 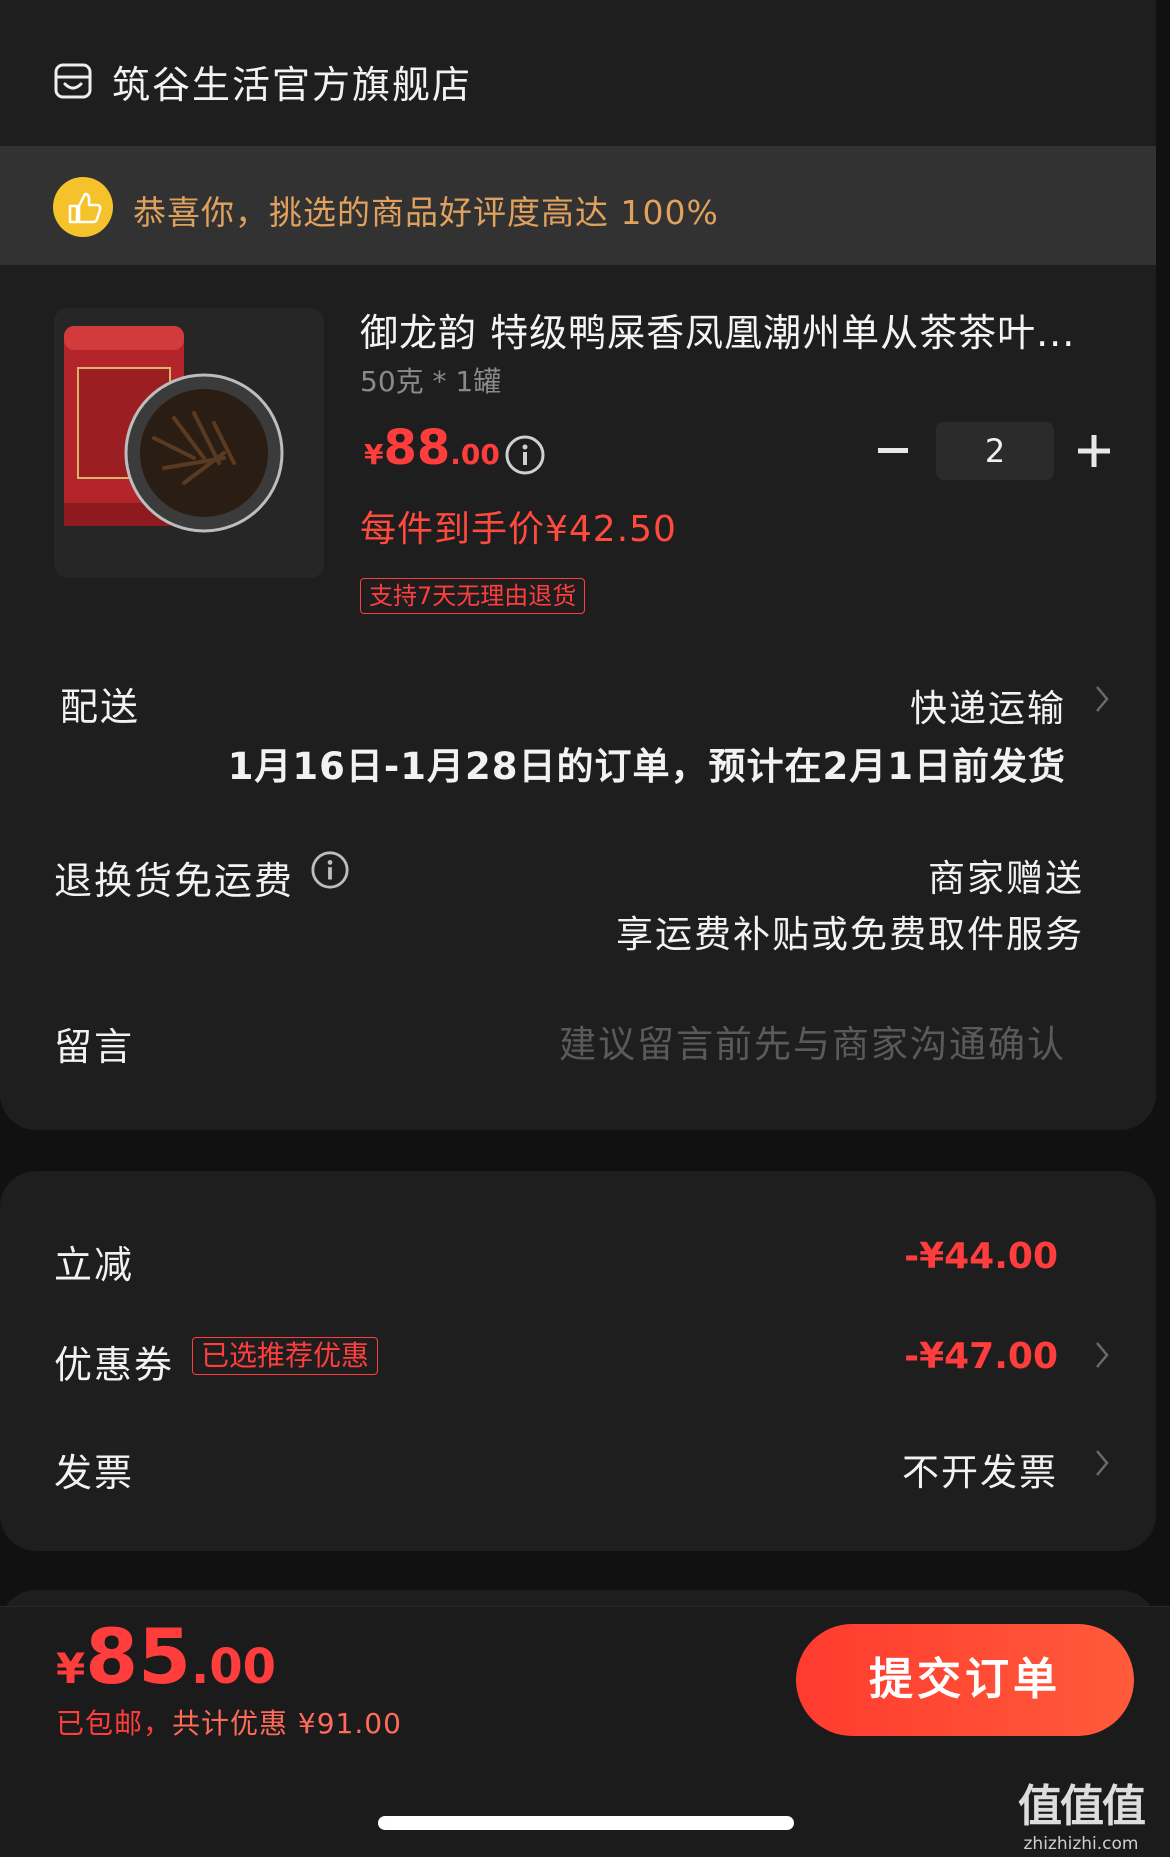 What do you see at coordinates (71, 1668) in the screenshot?
I see `total-symbol: ¥` at bounding box center [71, 1668].